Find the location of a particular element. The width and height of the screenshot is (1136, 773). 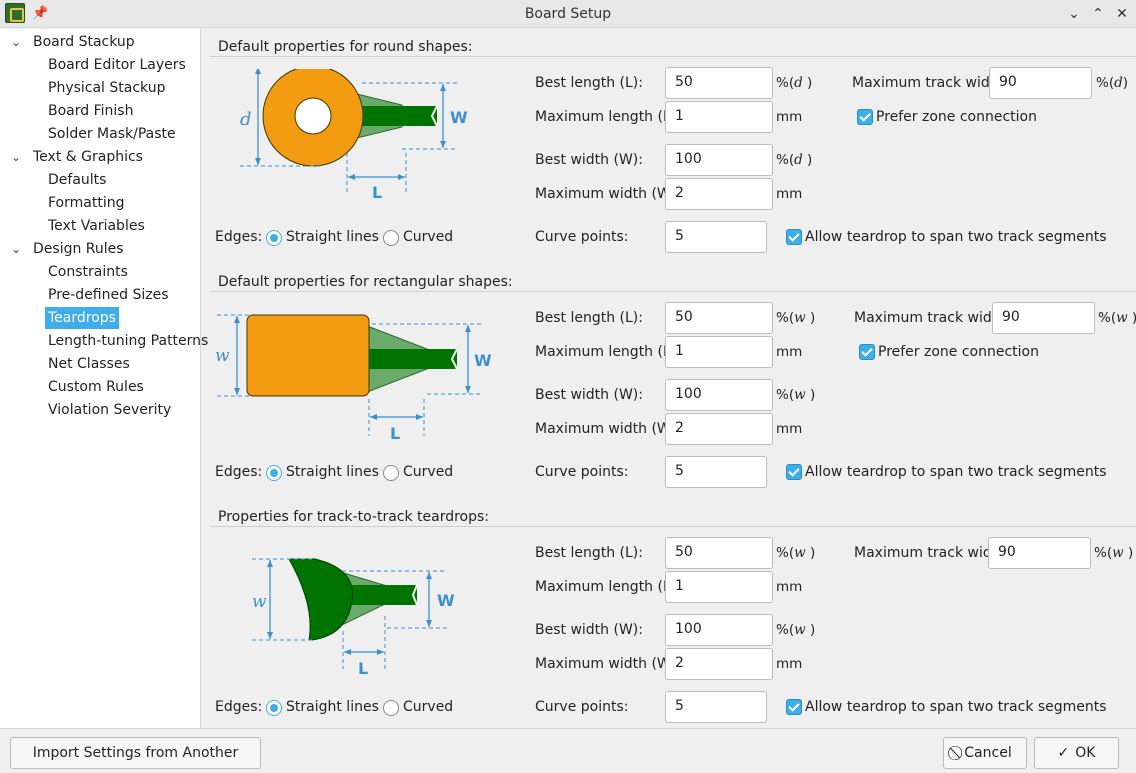

sidebar-item-board-editor-layers: Board Editor Layers is located at coordinates (117, 65).